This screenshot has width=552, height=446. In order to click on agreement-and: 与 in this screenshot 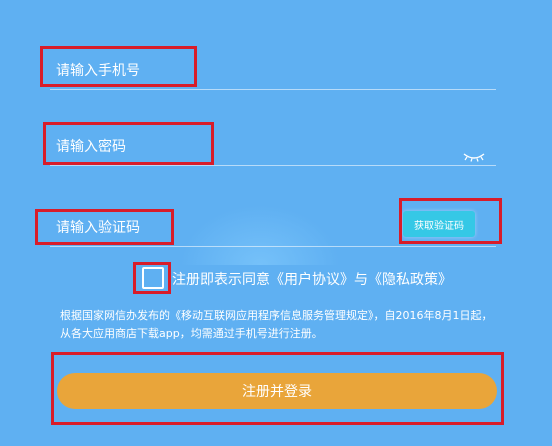, I will do `click(361, 280)`.